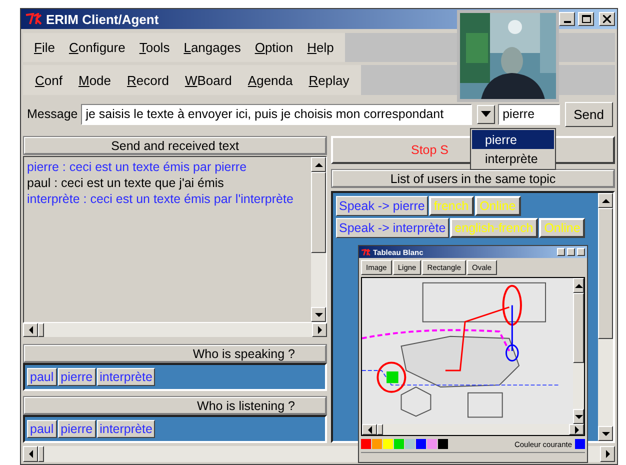 Image resolution: width=626 pixels, height=465 pixels. Describe the element at coordinates (494, 228) in the screenshot. I see `language-label: english-french` at that location.